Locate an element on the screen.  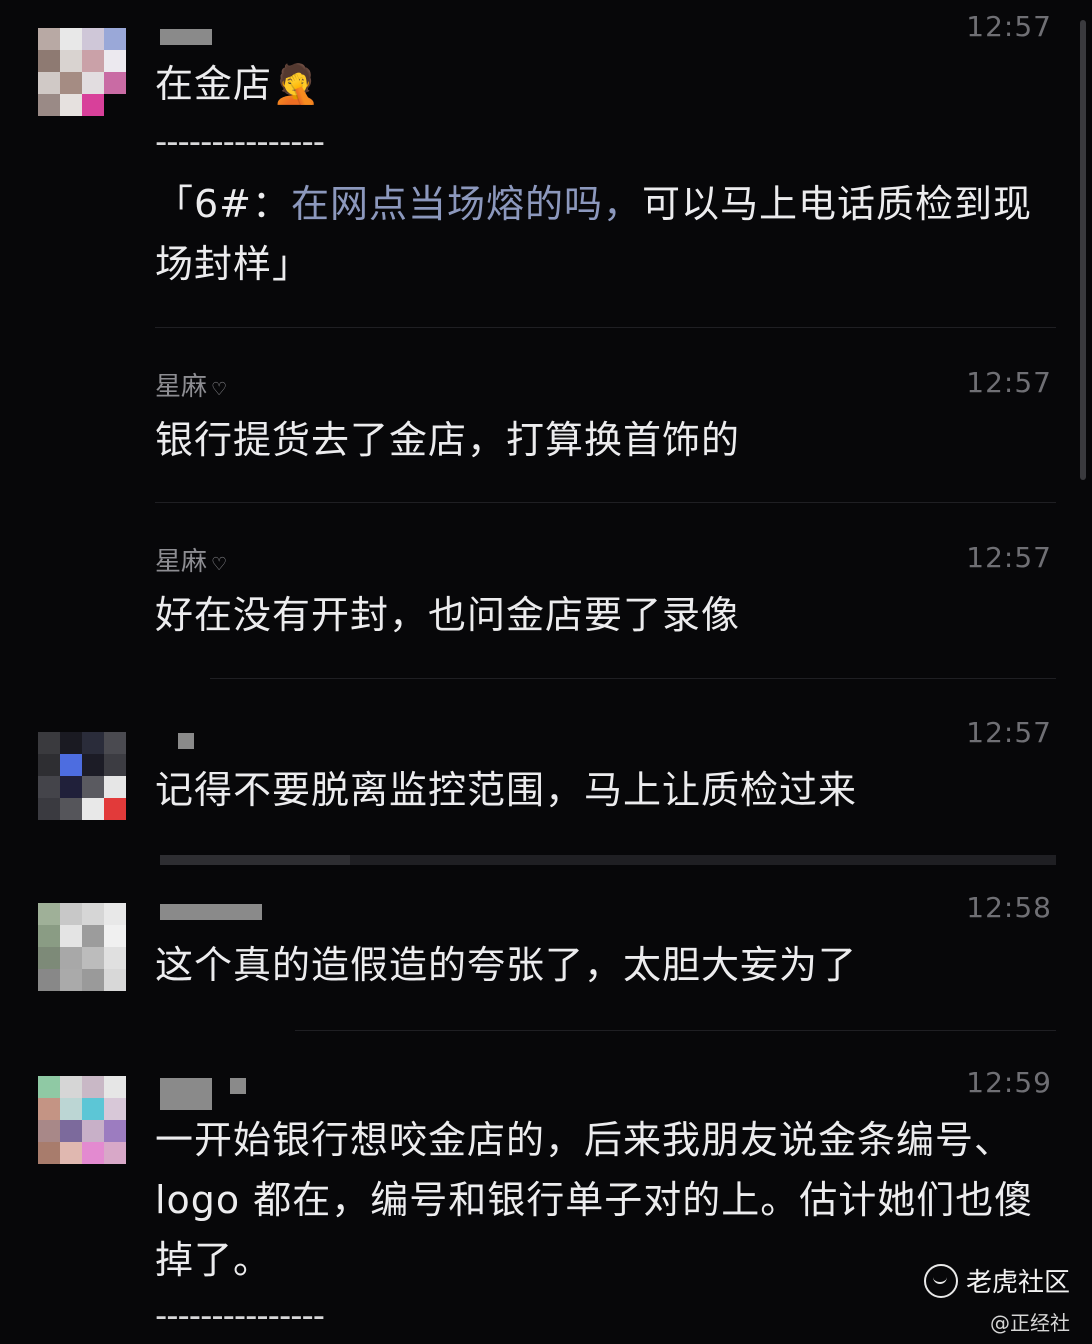
message-text: 银行提货去了金店，打算换首饰的 is located at coordinates (448, 440).